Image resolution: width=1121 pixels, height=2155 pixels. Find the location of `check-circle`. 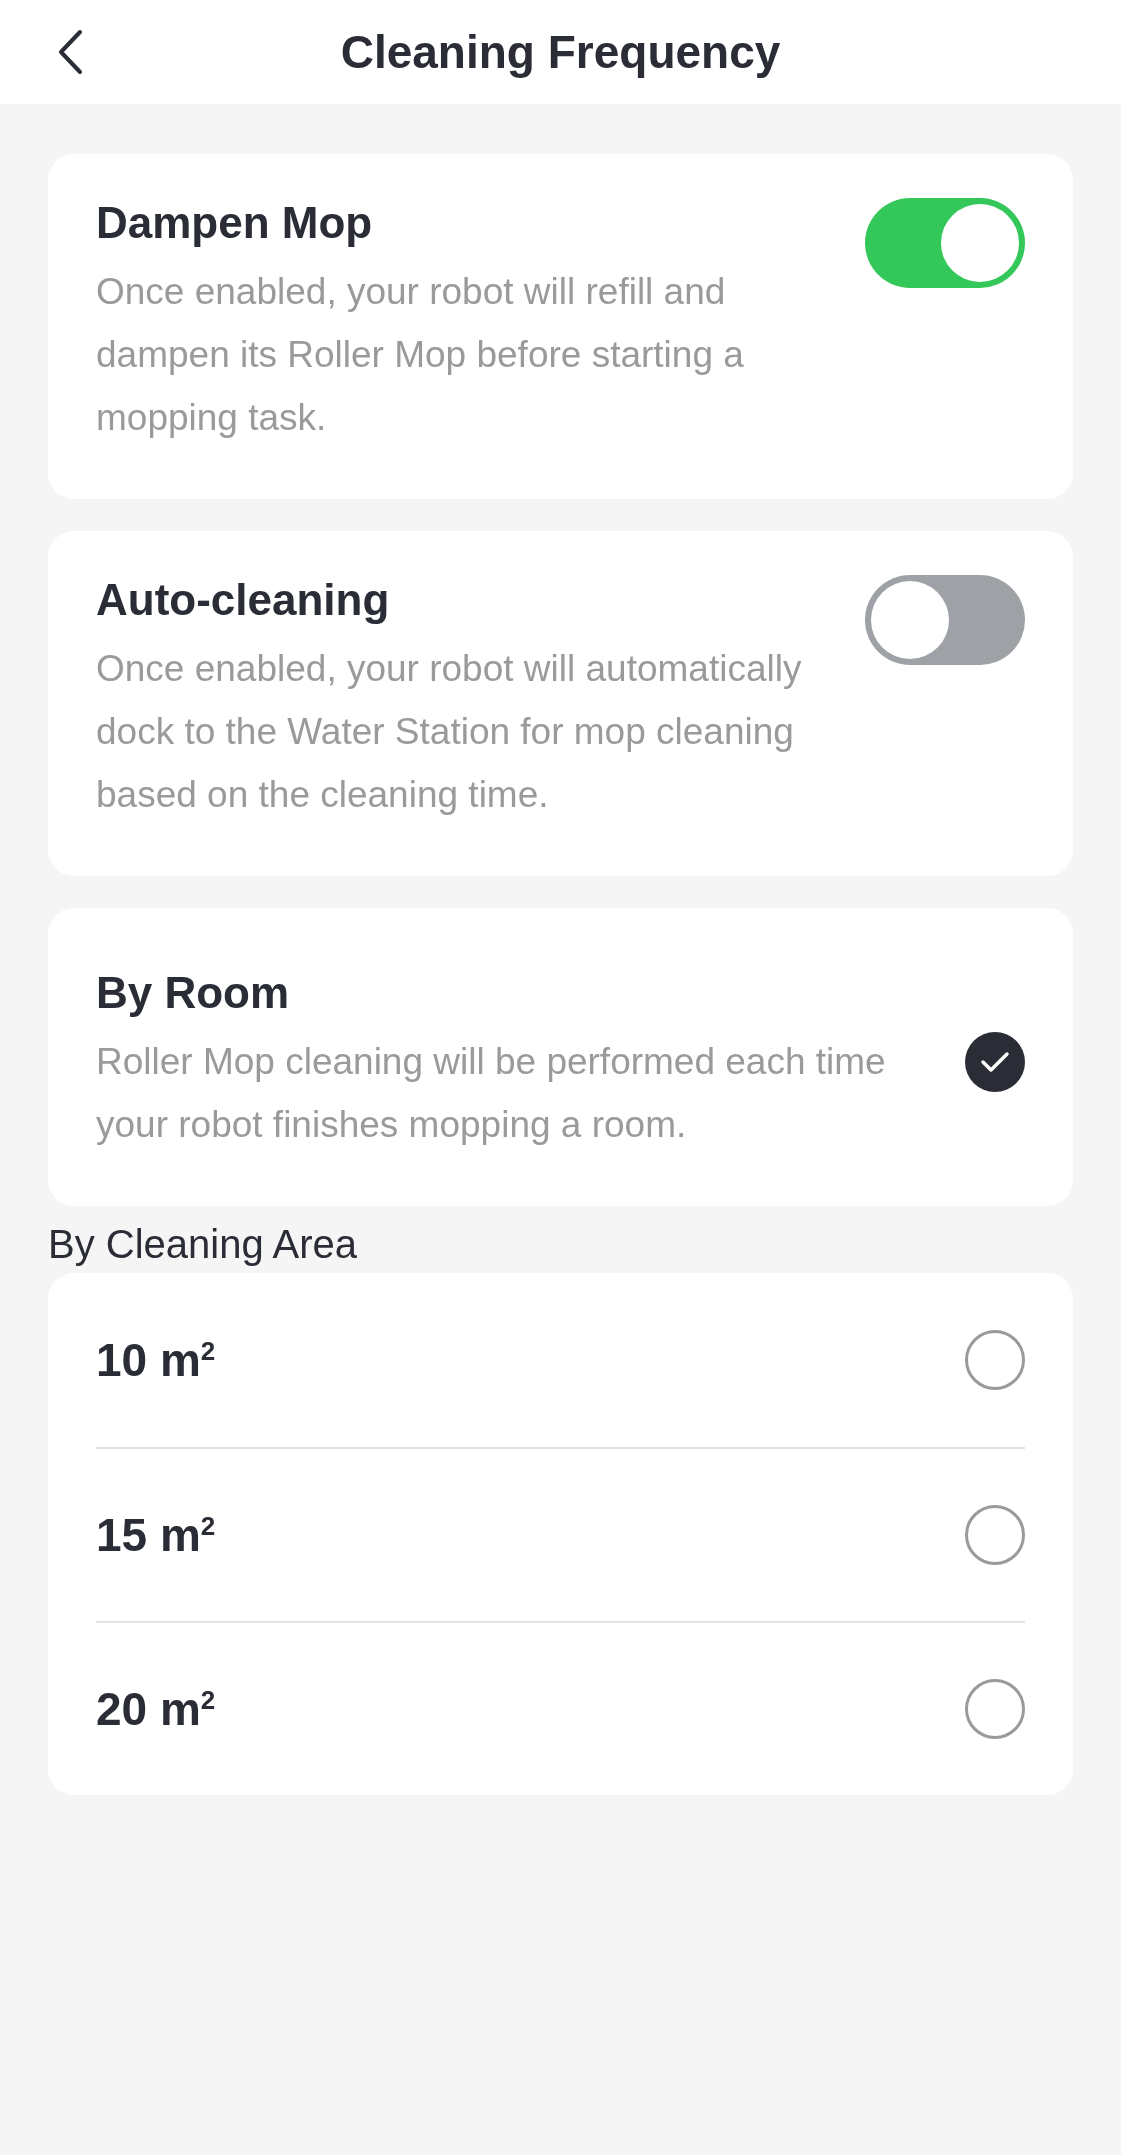

check-circle is located at coordinates (995, 1062).